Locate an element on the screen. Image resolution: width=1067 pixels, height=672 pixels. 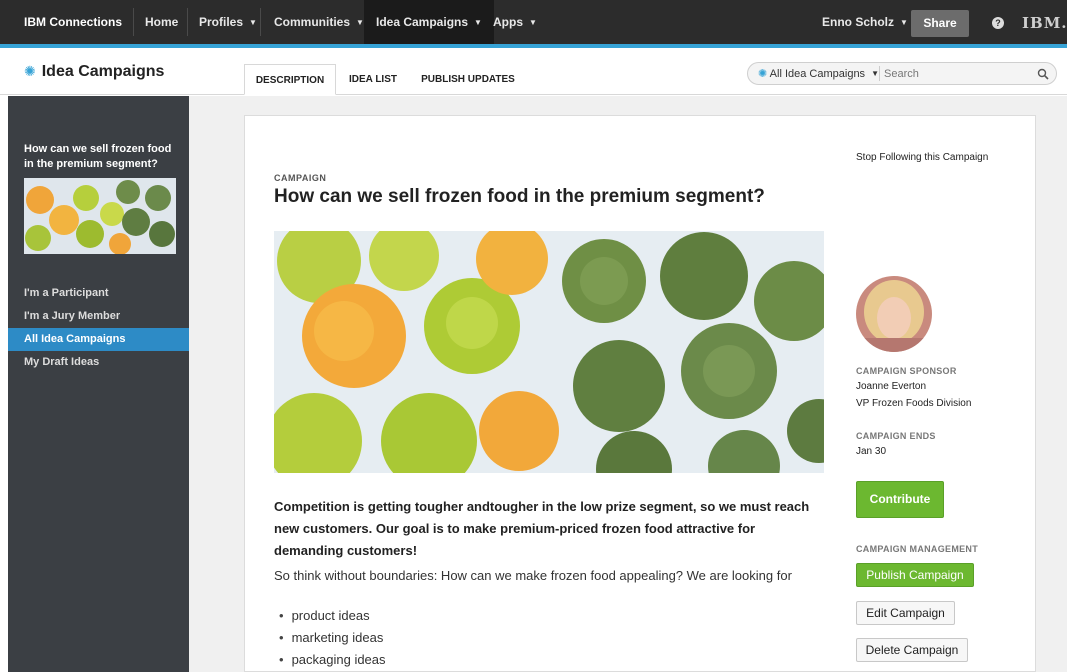
share-button: Share is located at coordinates (940, 23).